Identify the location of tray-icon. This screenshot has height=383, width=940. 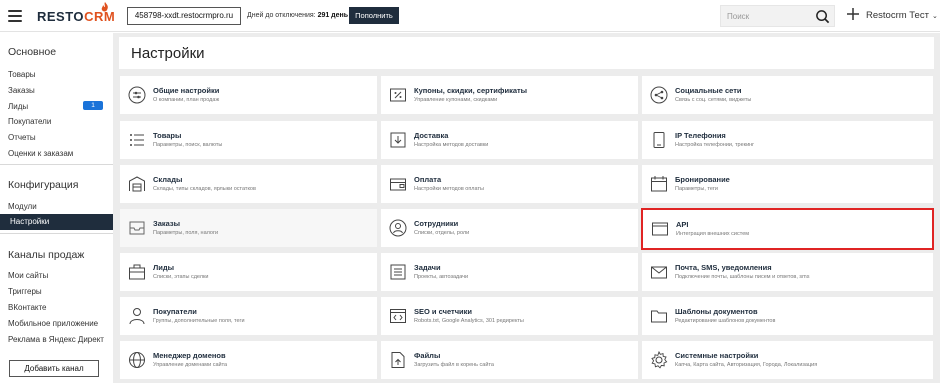
(137, 228).